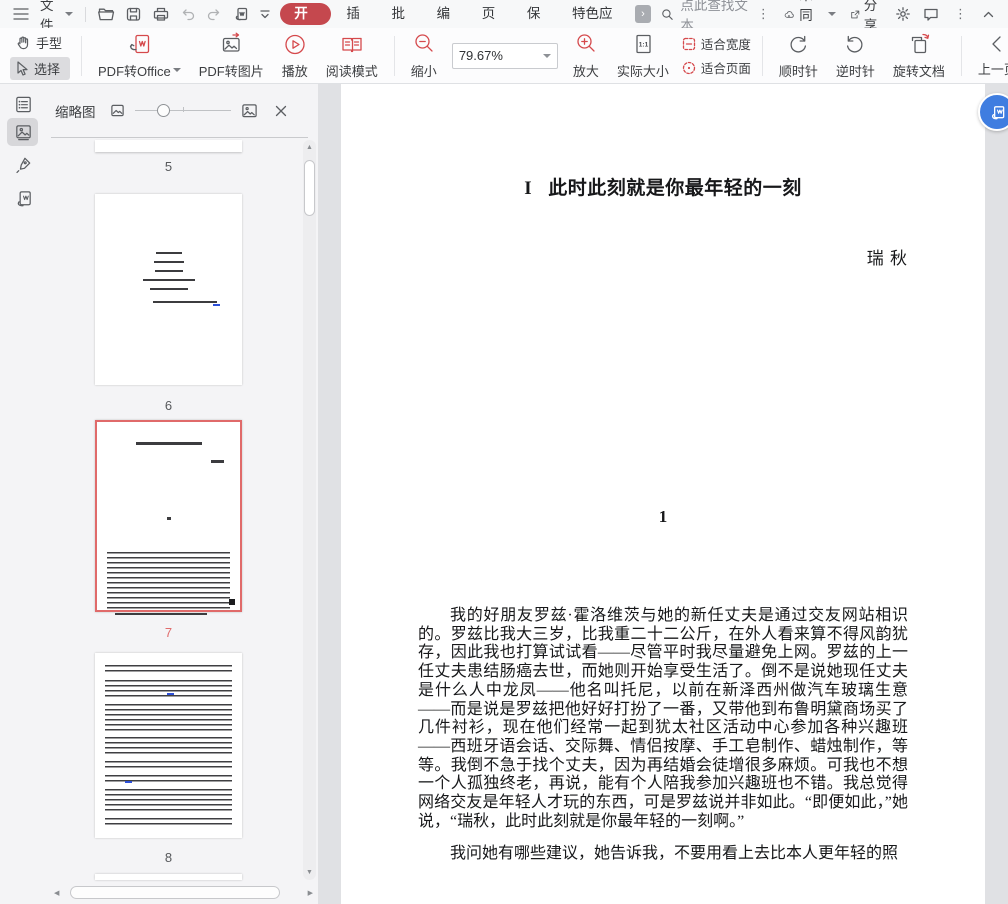  Describe the element at coordinates (448, 23) in the screenshot. I see `tab-edit: 编辑` at that location.